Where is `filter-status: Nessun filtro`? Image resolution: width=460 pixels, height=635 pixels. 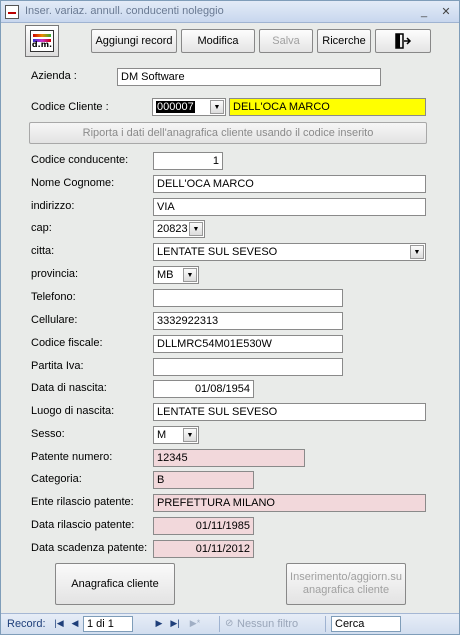 filter-status: Nessun filtro is located at coordinates (267, 624).